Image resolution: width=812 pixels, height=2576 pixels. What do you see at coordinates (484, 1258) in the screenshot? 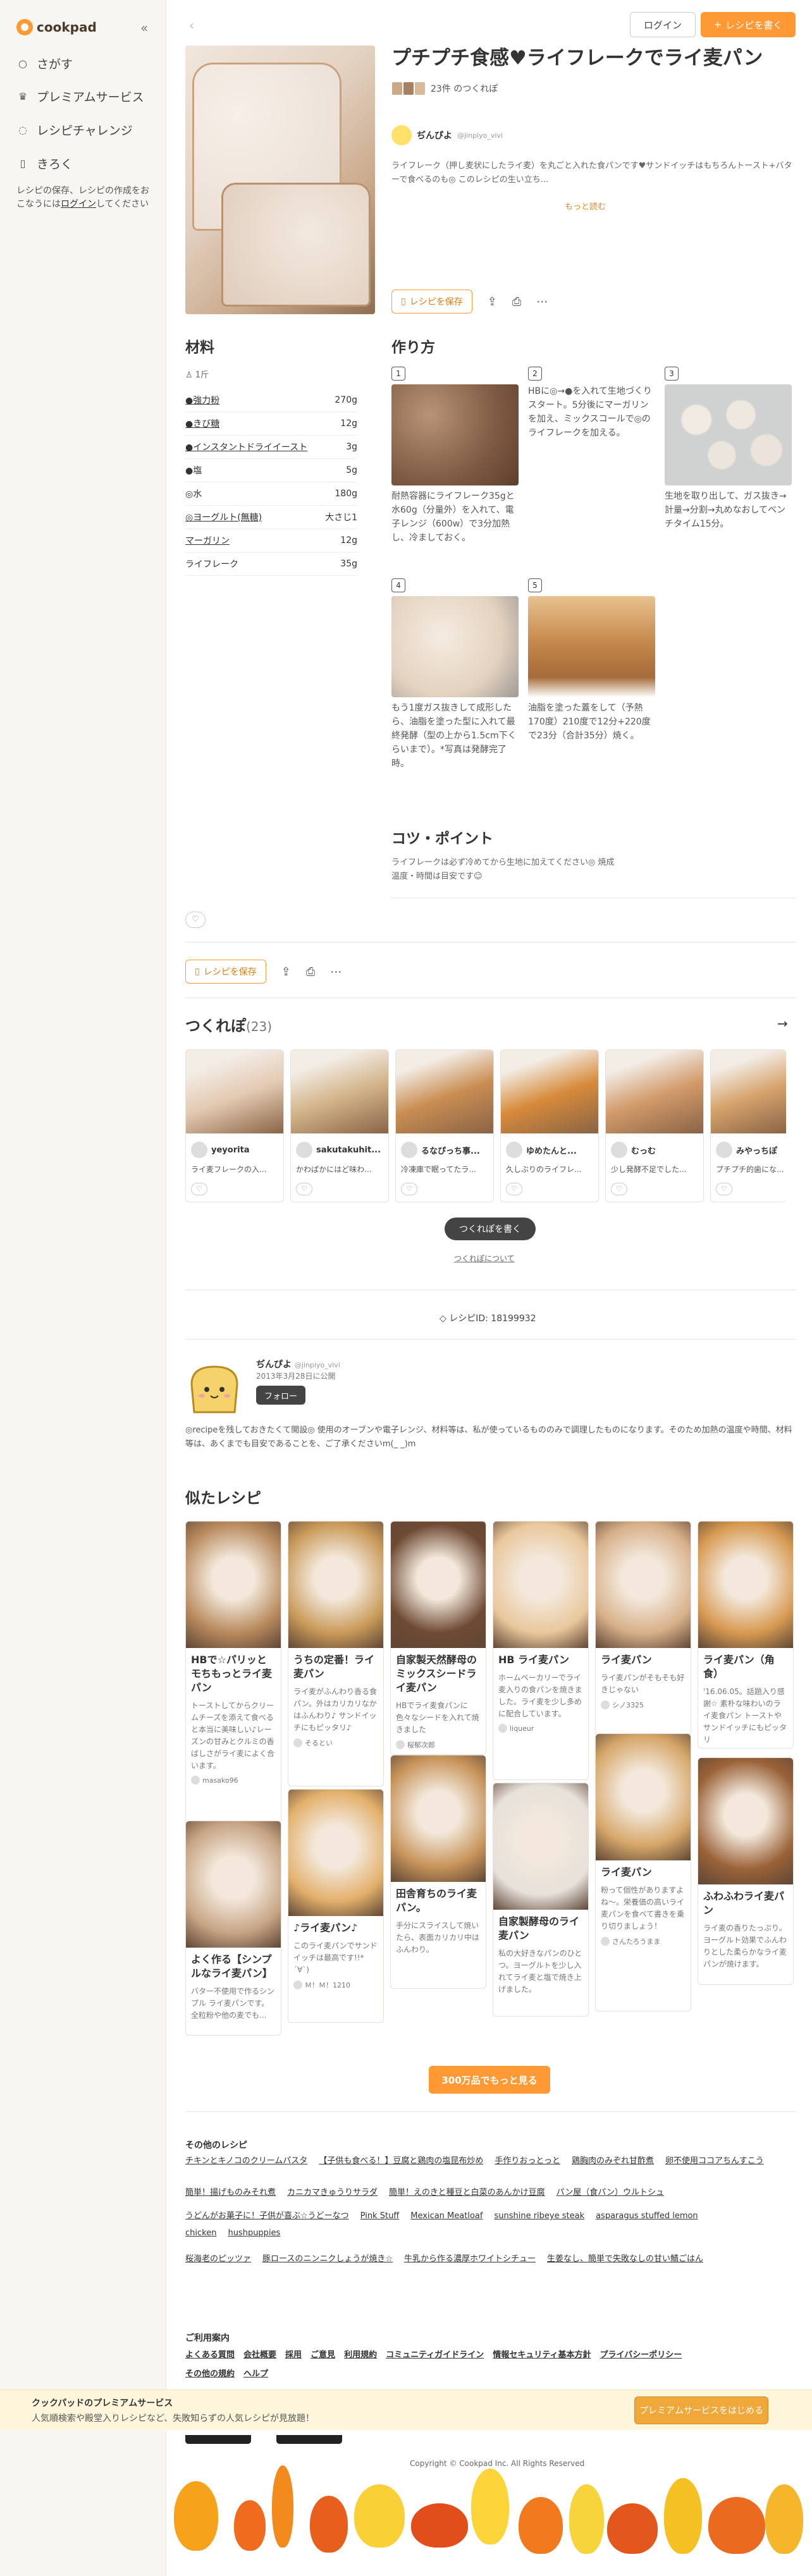
I see `about-tsukurepo-link: つくれぽについて` at bounding box center [484, 1258].